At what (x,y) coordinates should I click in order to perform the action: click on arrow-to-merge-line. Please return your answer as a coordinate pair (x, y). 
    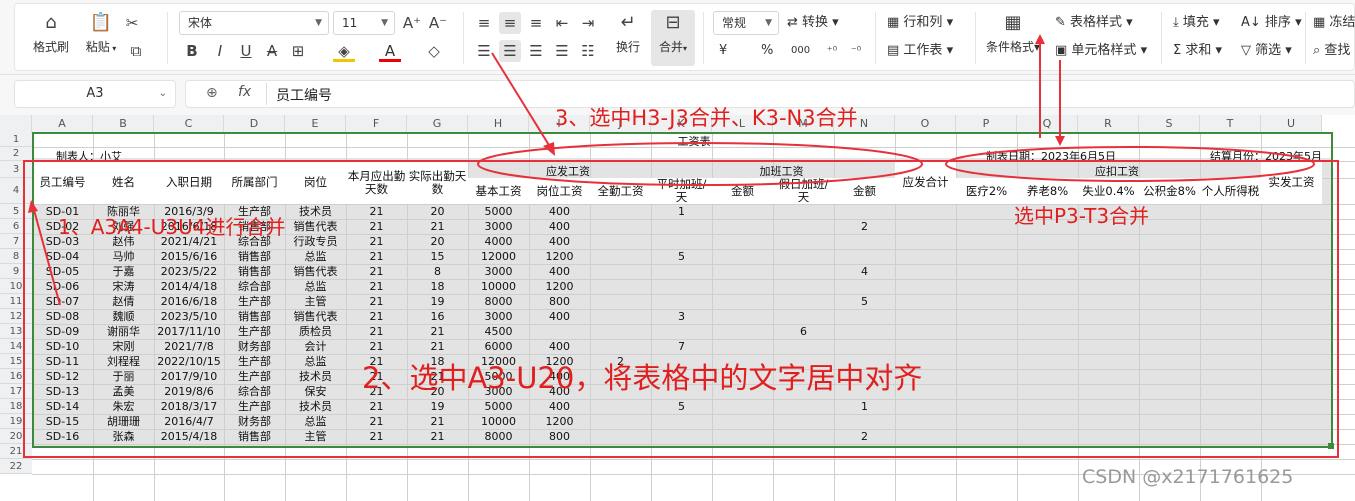
    Looking at the image, I should click on (522, 101).